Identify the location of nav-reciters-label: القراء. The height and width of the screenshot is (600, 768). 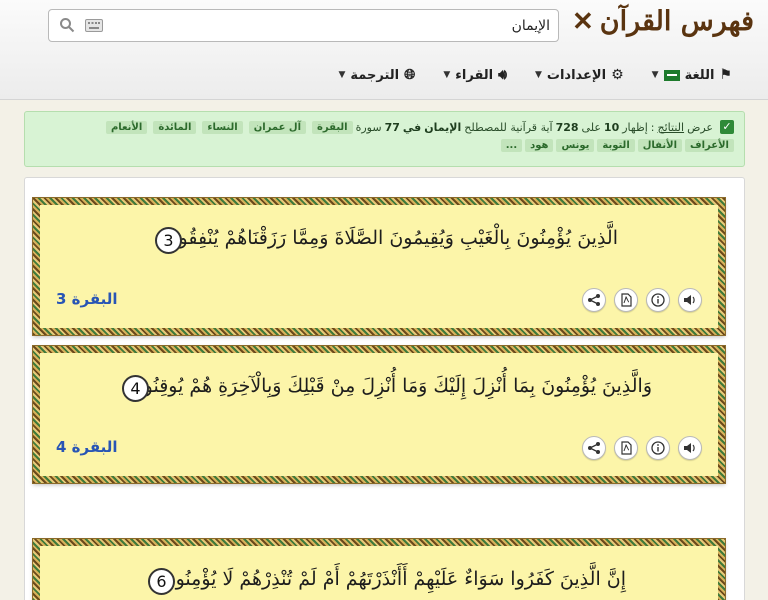
(474, 75).